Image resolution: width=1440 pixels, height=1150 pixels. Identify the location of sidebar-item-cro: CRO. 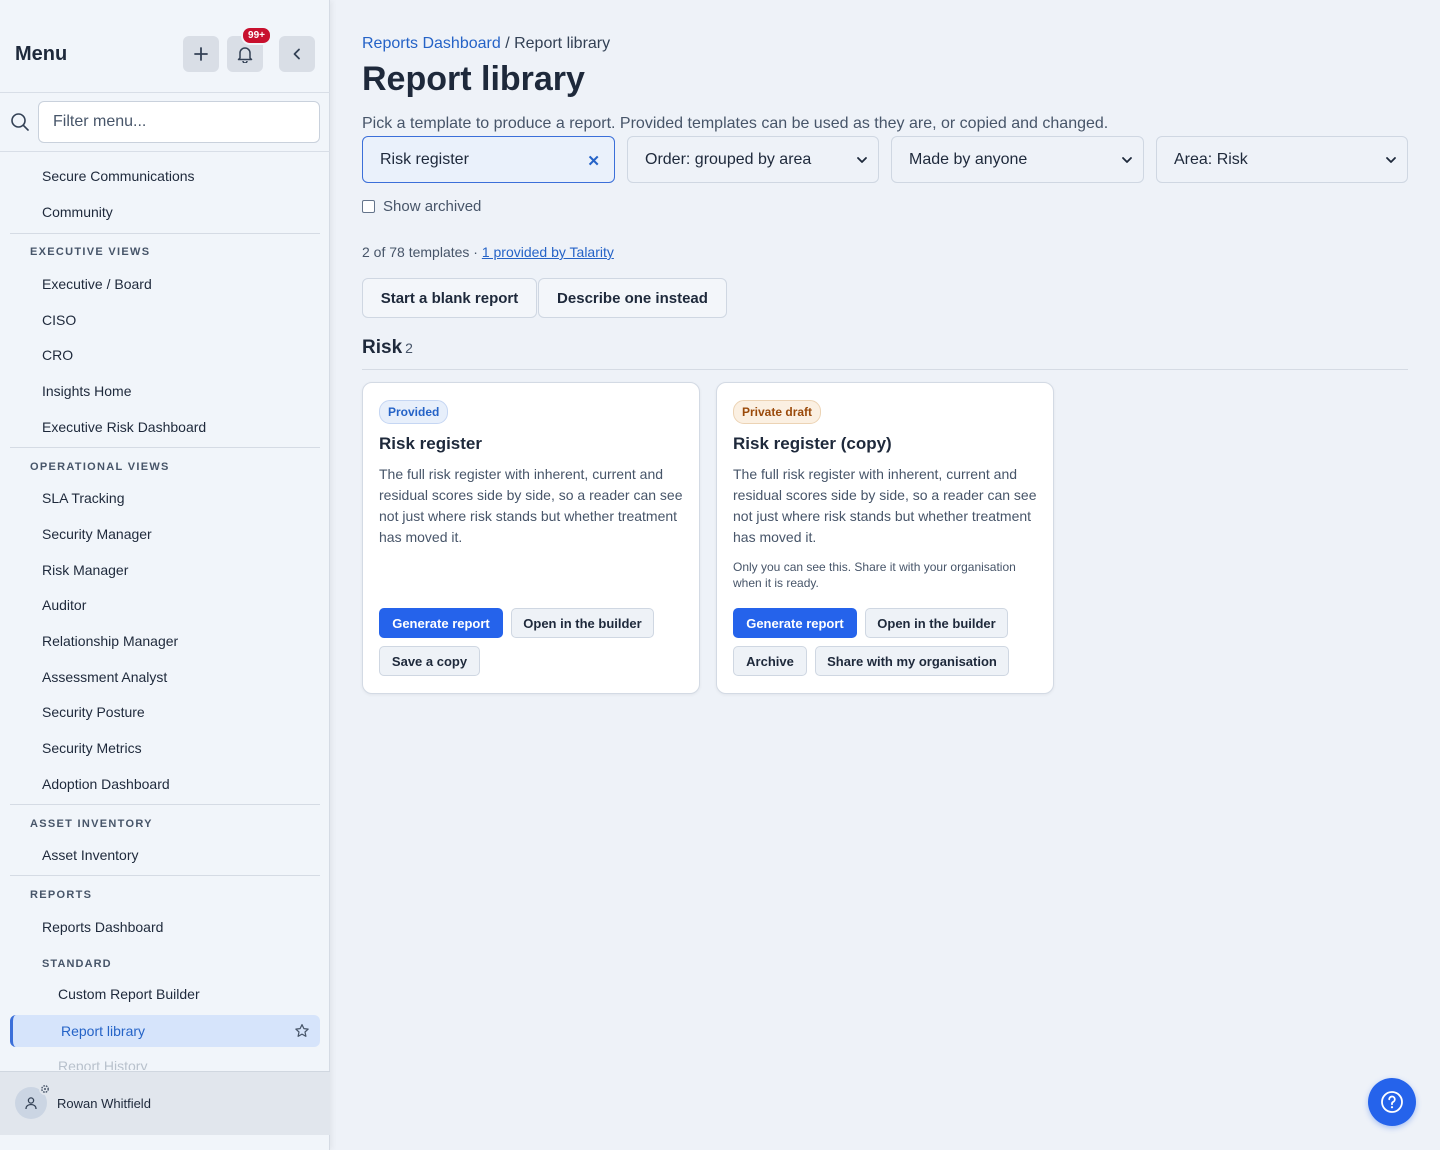
(165, 355).